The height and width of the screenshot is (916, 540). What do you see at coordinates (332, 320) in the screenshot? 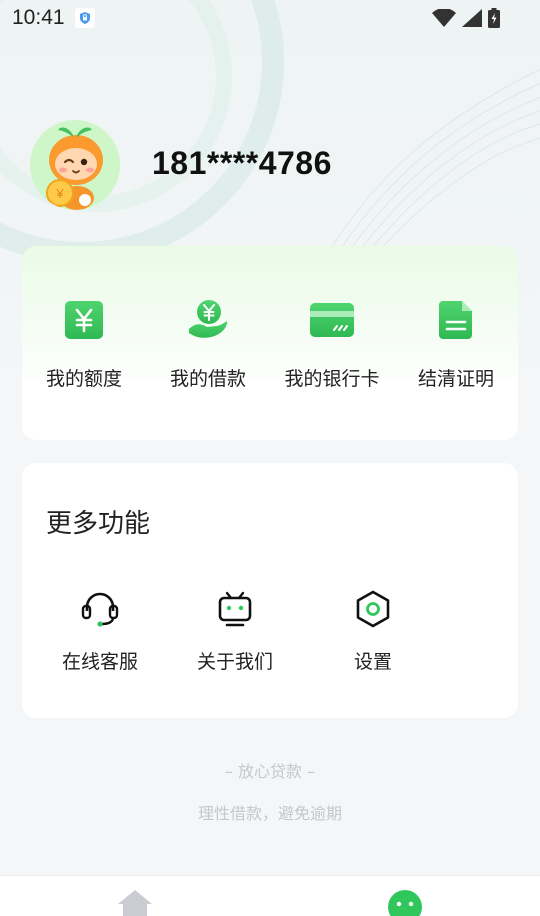
I see `bank-card-icon` at bounding box center [332, 320].